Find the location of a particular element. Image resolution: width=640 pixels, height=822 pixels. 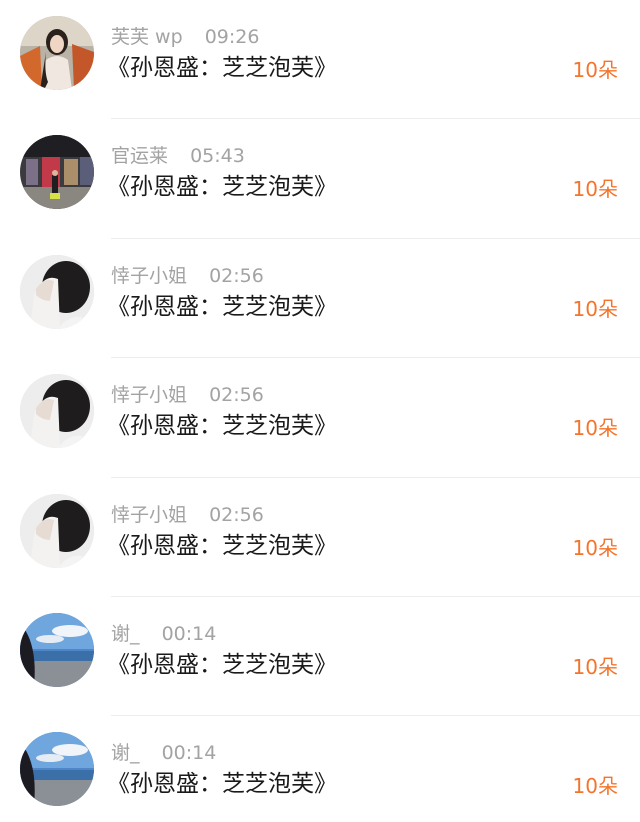

avatar-mall-icon is located at coordinates (57, 172).